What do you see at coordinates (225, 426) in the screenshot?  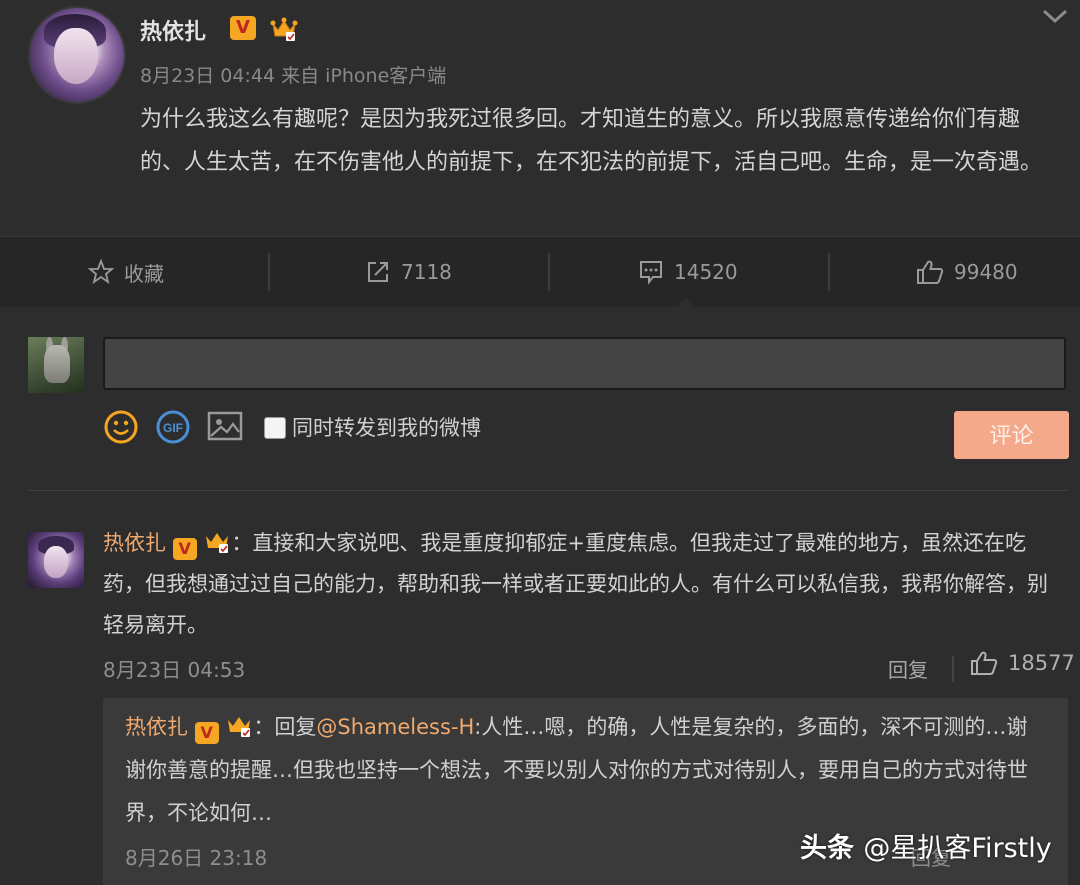 I see `image-icon` at bounding box center [225, 426].